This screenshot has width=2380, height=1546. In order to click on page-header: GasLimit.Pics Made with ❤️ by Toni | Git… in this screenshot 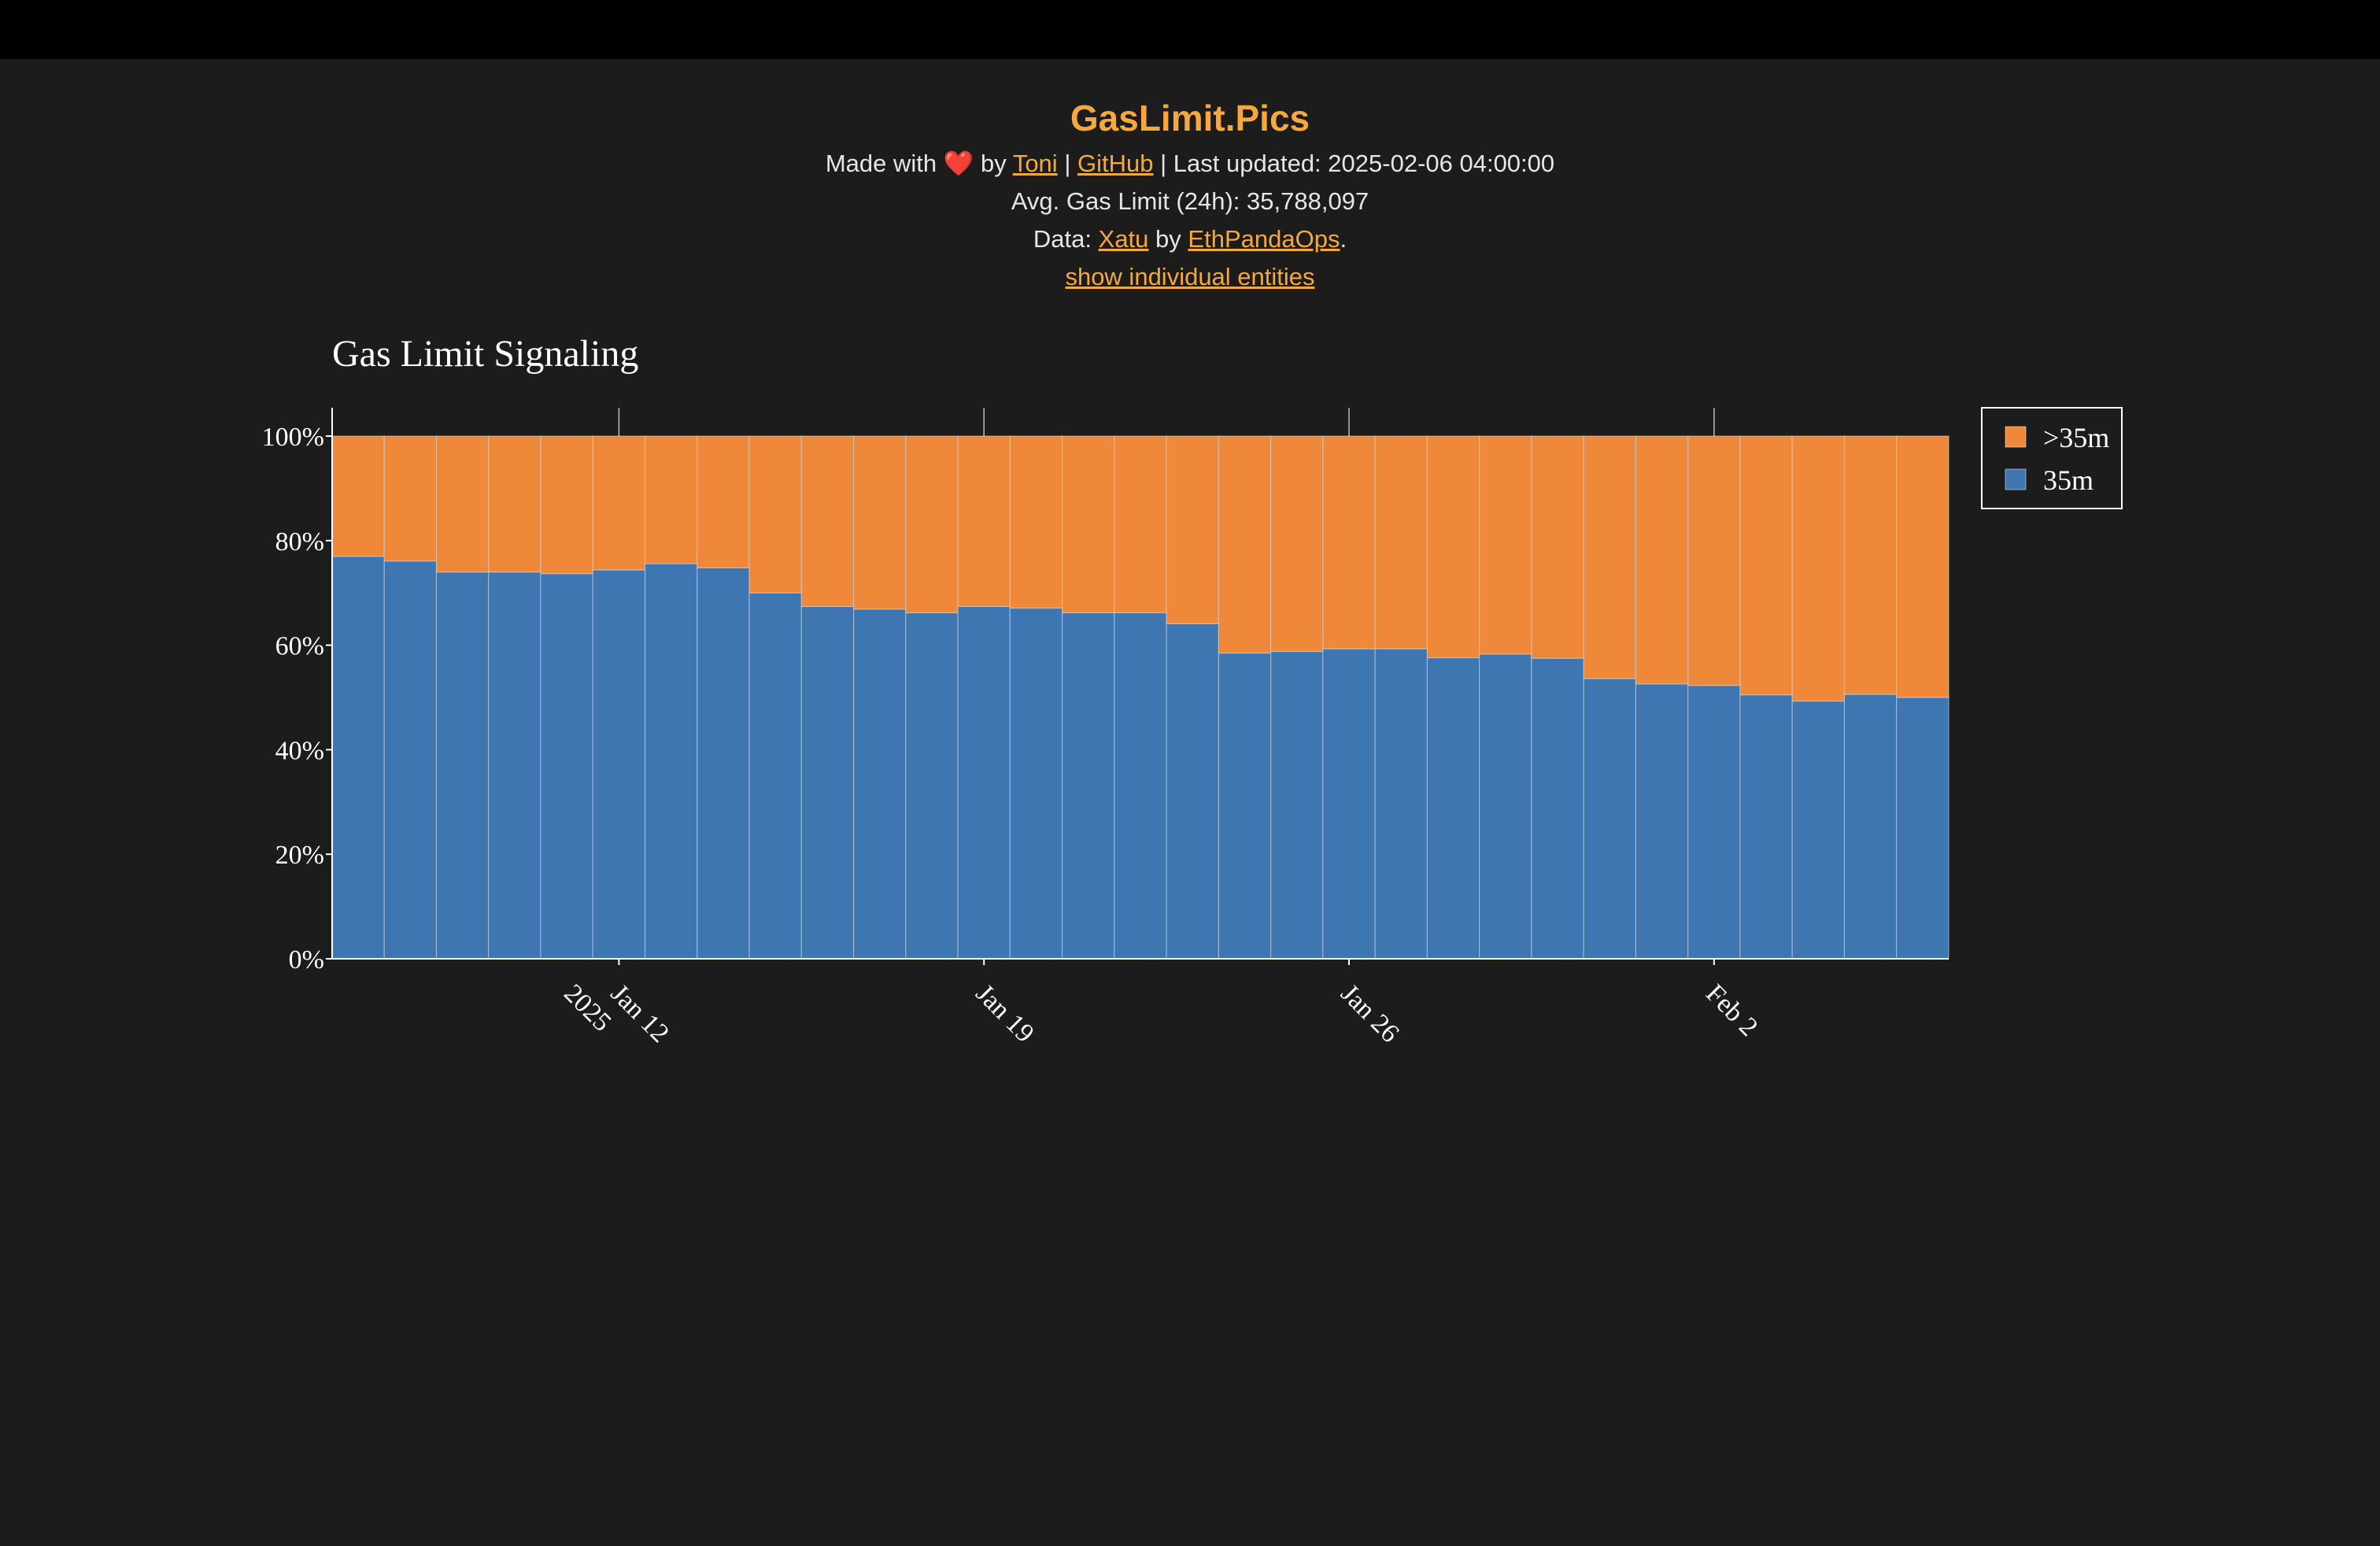, I will do `click(1190, 193)`.